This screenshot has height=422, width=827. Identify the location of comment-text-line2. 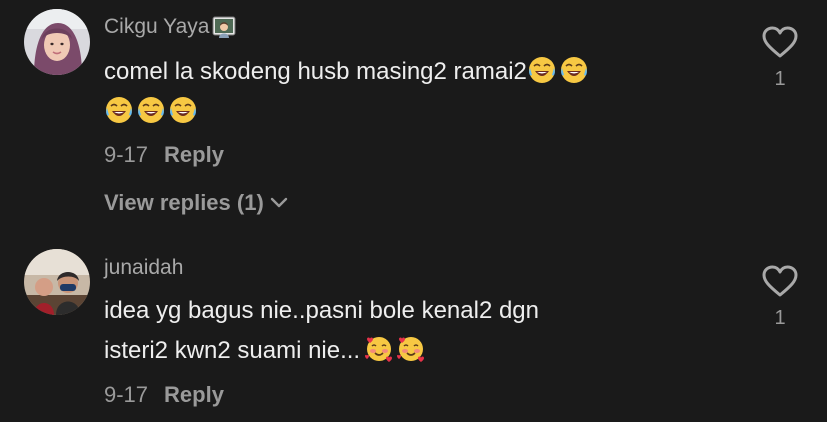
(152, 112).